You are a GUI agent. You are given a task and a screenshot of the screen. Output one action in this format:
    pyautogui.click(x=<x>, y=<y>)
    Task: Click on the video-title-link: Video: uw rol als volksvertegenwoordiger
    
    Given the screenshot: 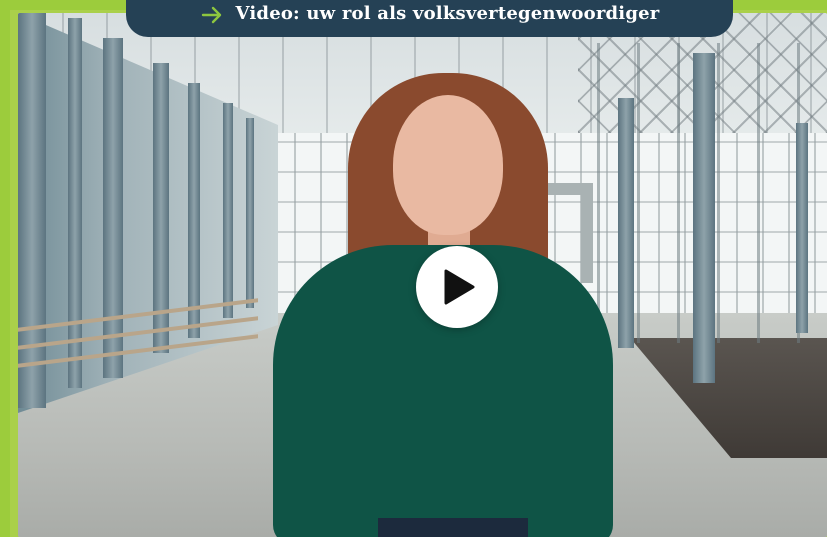 What is the action you would take?
    pyautogui.click(x=429, y=18)
    